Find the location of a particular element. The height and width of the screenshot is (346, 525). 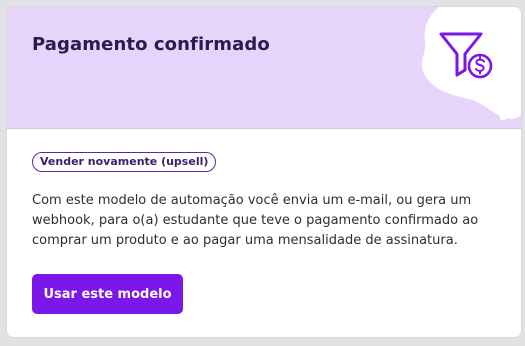

card-title: Pagamento confirmado is located at coordinates (151, 44).